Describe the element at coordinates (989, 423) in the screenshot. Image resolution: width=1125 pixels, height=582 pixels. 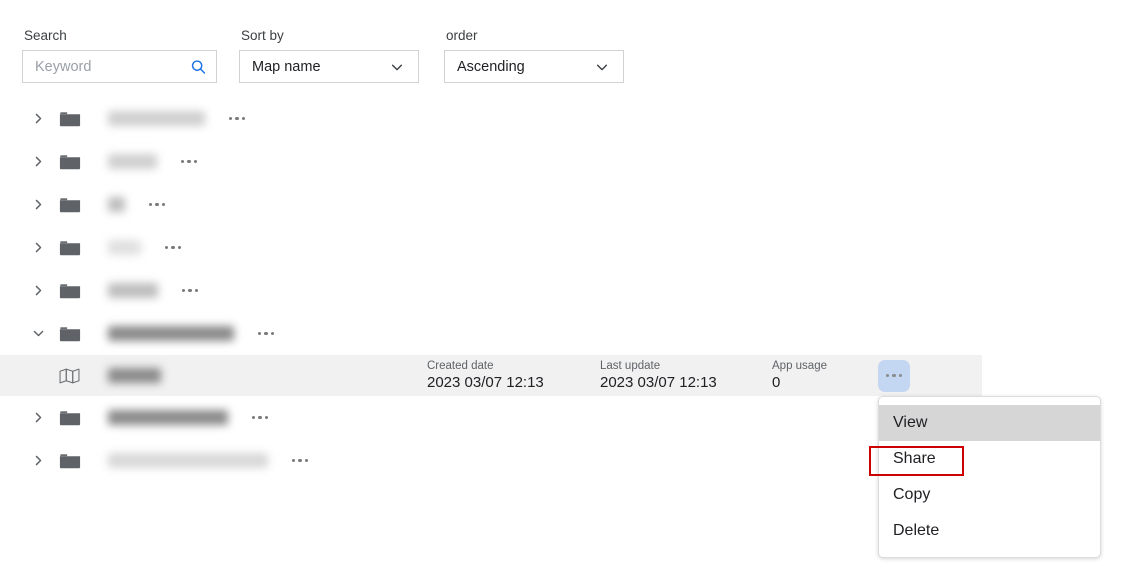
I see `context-menu-item-view: View` at that location.